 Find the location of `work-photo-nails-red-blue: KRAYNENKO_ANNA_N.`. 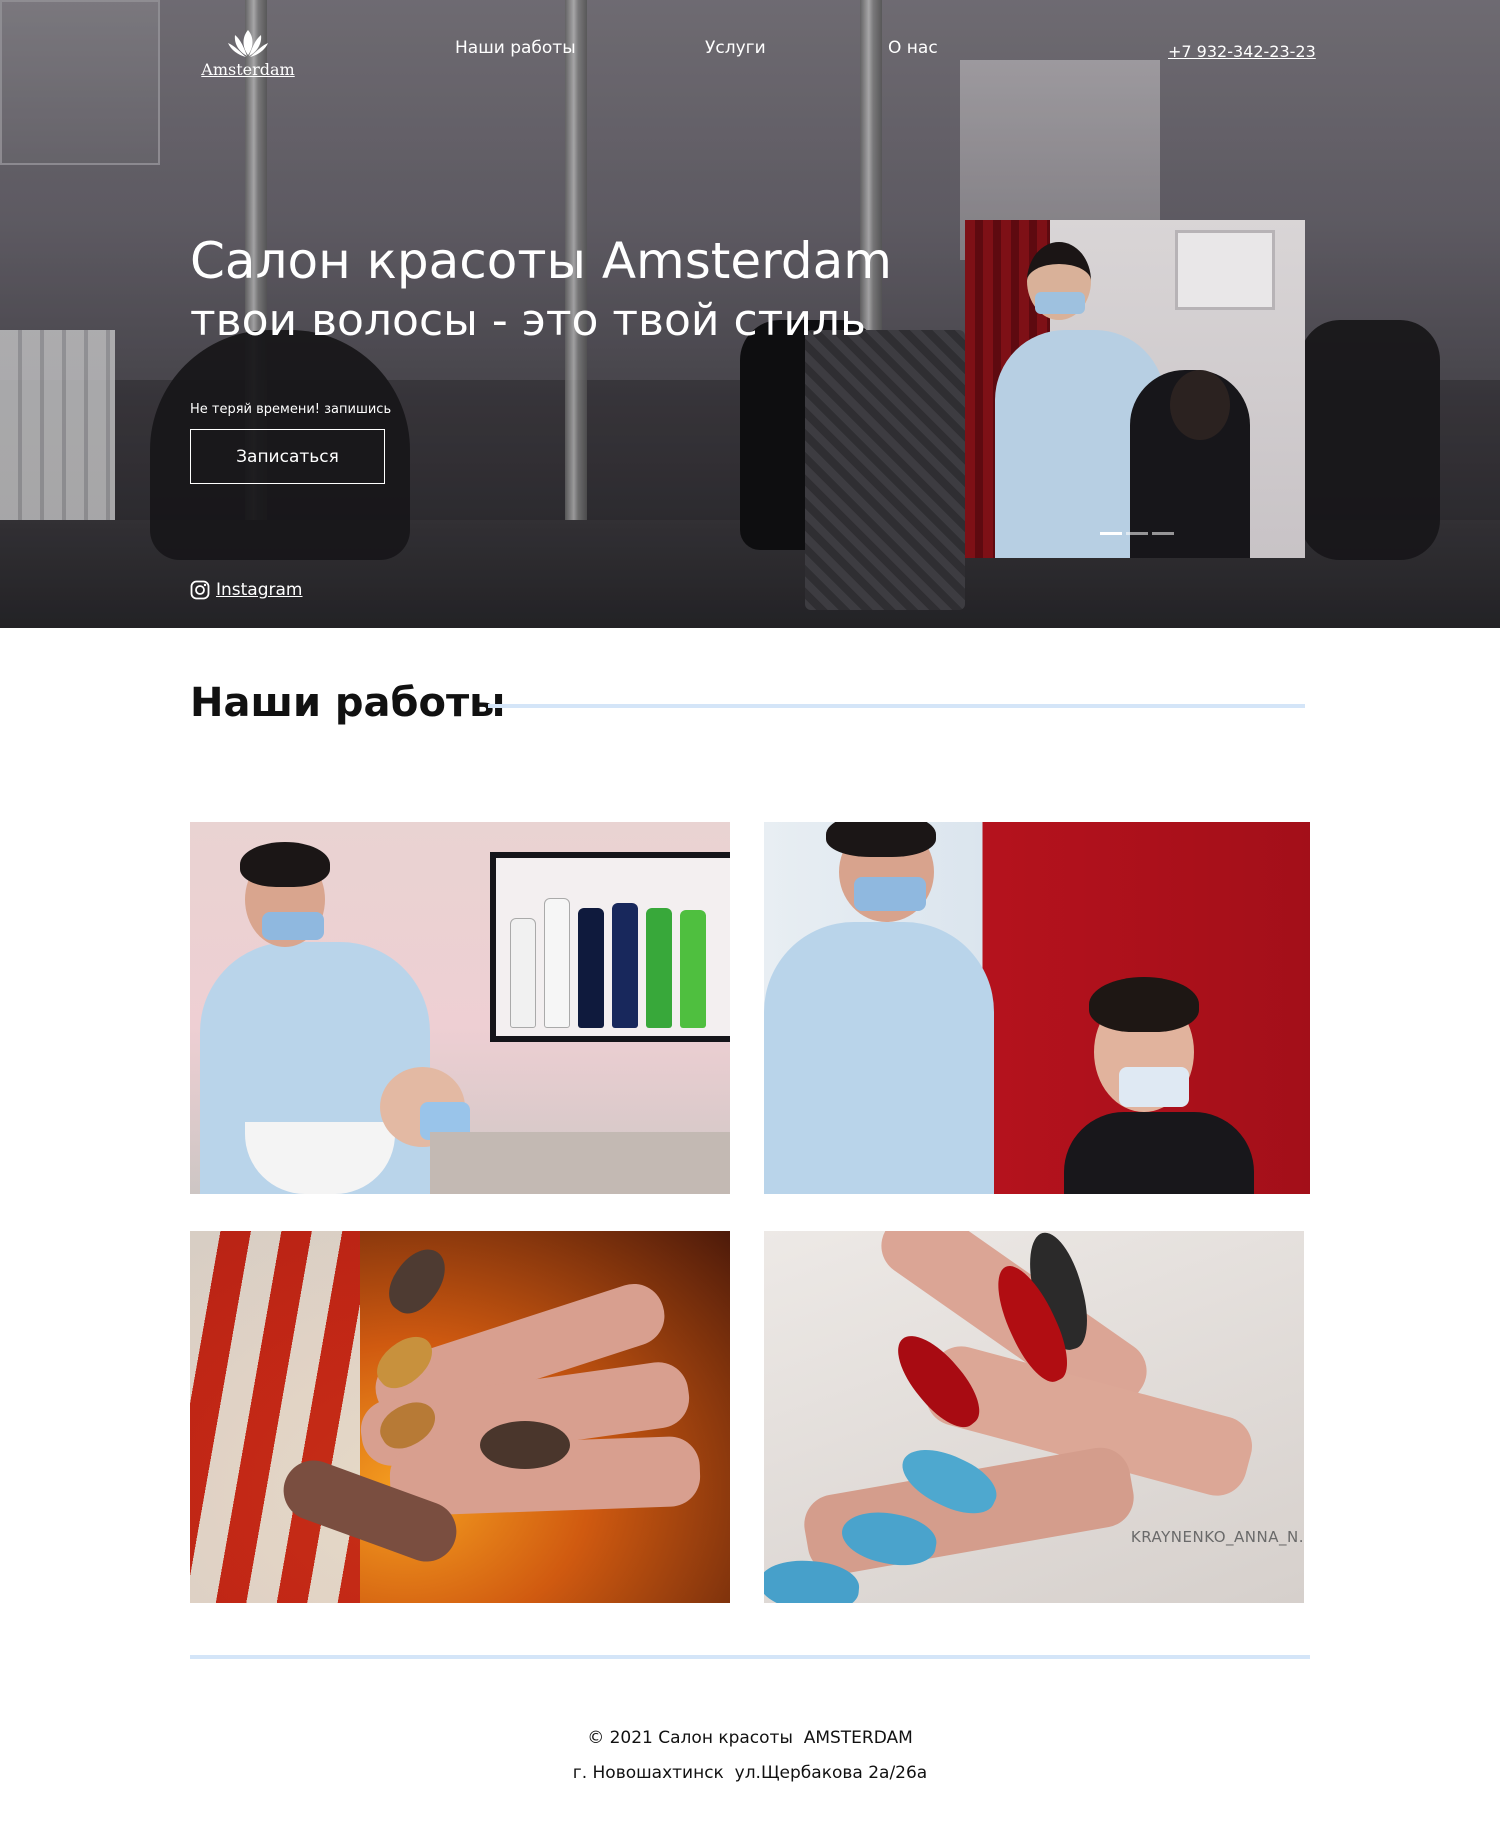

work-photo-nails-red-blue: KRAYNENKO_ANNA_N. is located at coordinates (1034, 1417).